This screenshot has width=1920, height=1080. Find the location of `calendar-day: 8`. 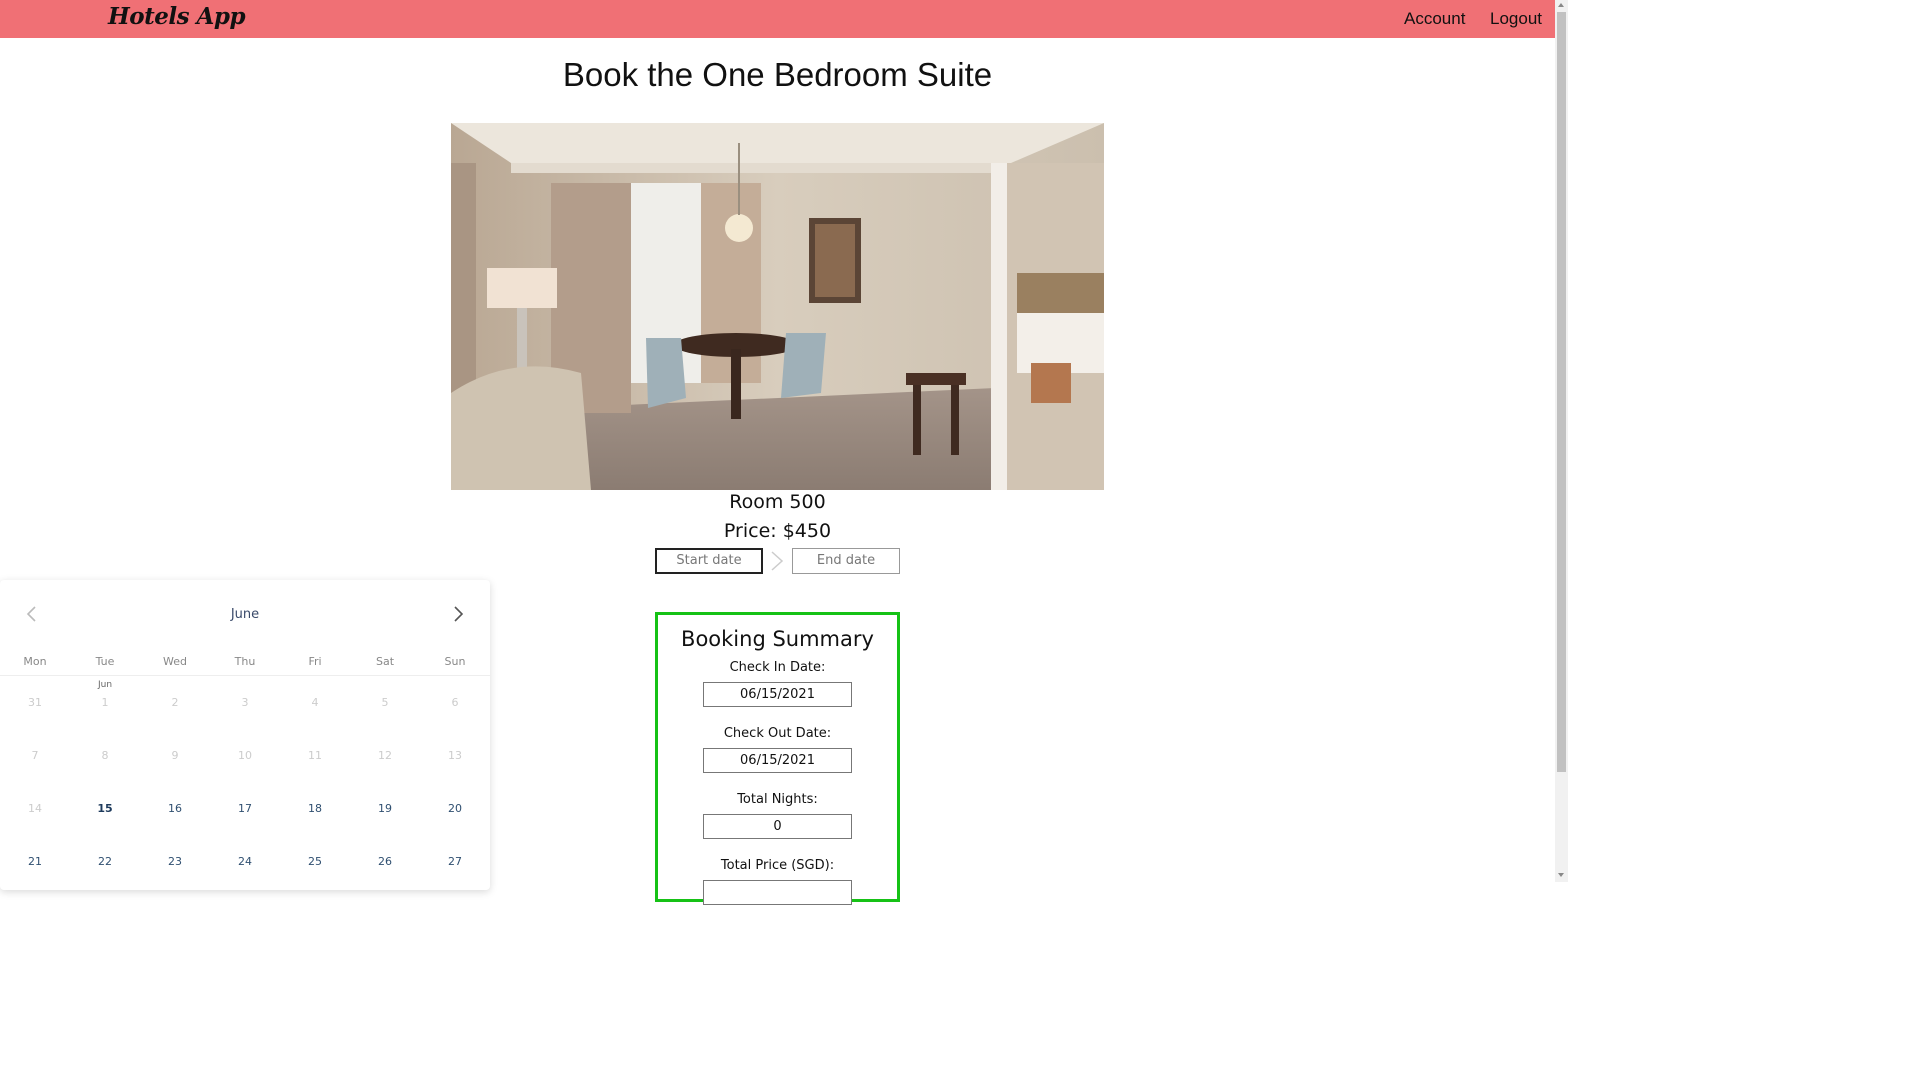

calendar-day: 8 is located at coordinates (105, 755).